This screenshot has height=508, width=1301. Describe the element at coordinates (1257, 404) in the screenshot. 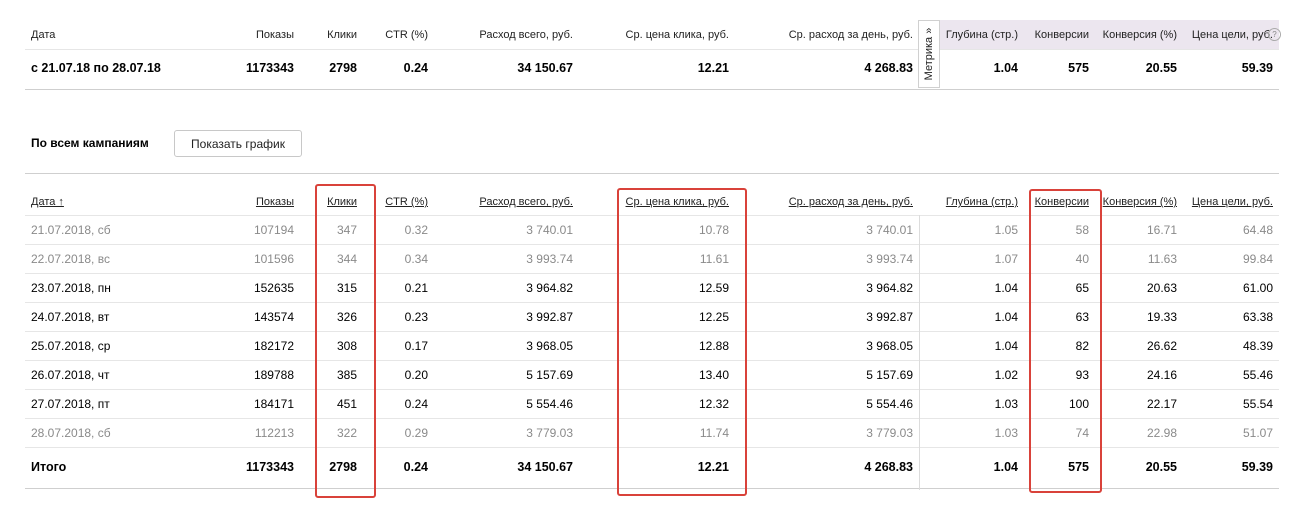

I see `table-cell-goal-cost: 55.54` at that location.